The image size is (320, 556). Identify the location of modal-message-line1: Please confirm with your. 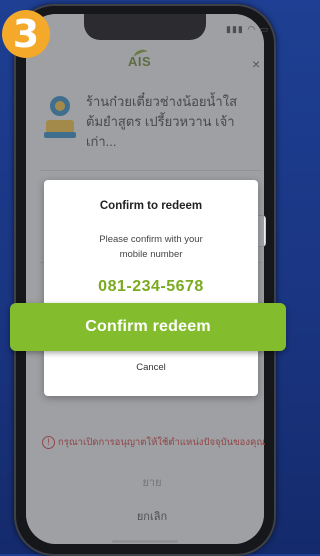
(151, 239).